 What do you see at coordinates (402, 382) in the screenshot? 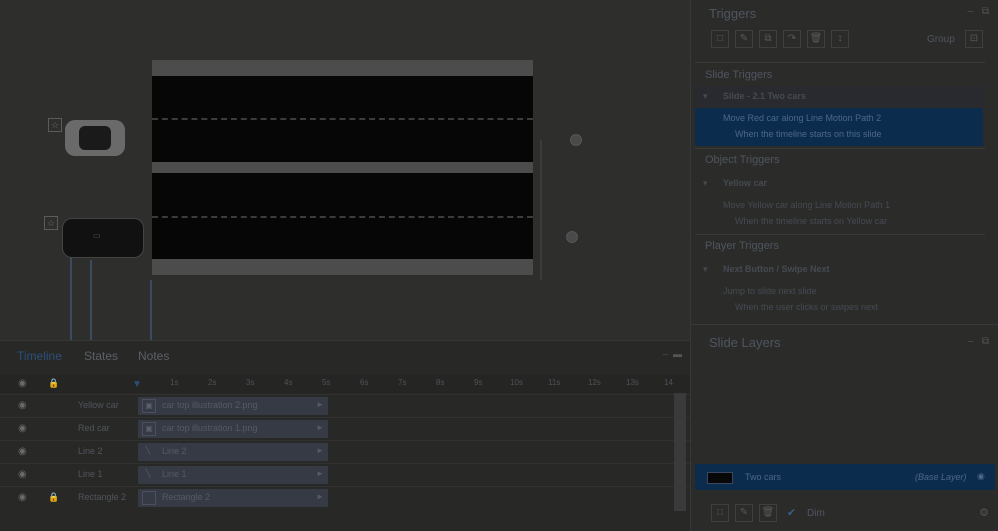
I see `time-tick: 7s` at bounding box center [402, 382].